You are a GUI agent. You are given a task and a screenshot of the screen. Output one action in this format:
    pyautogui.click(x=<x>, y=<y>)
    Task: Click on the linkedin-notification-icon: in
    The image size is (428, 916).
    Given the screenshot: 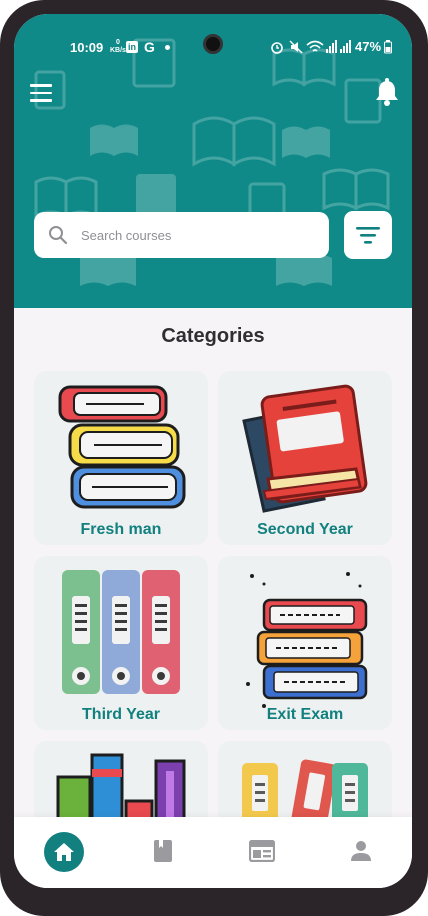 What is the action you would take?
    pyautogui.click(x=132, y=47)
    